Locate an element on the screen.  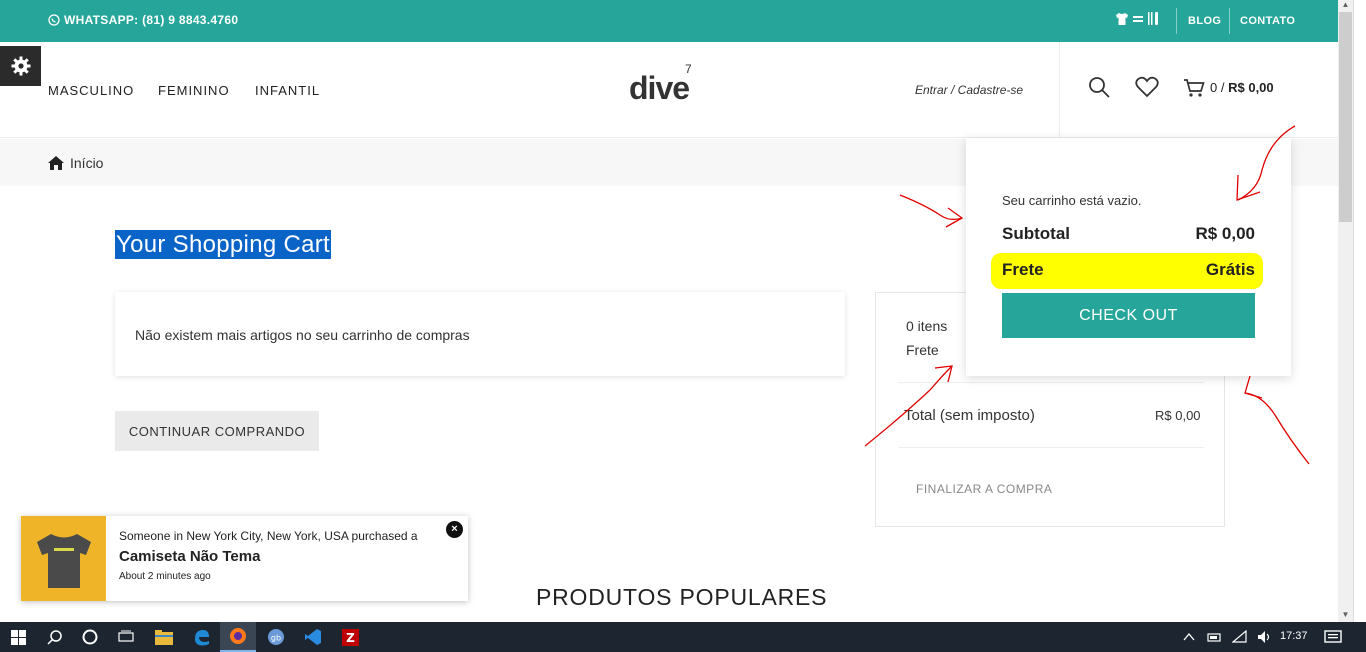
taskbar-app-gb: gb is located at coordinates (276, 637).